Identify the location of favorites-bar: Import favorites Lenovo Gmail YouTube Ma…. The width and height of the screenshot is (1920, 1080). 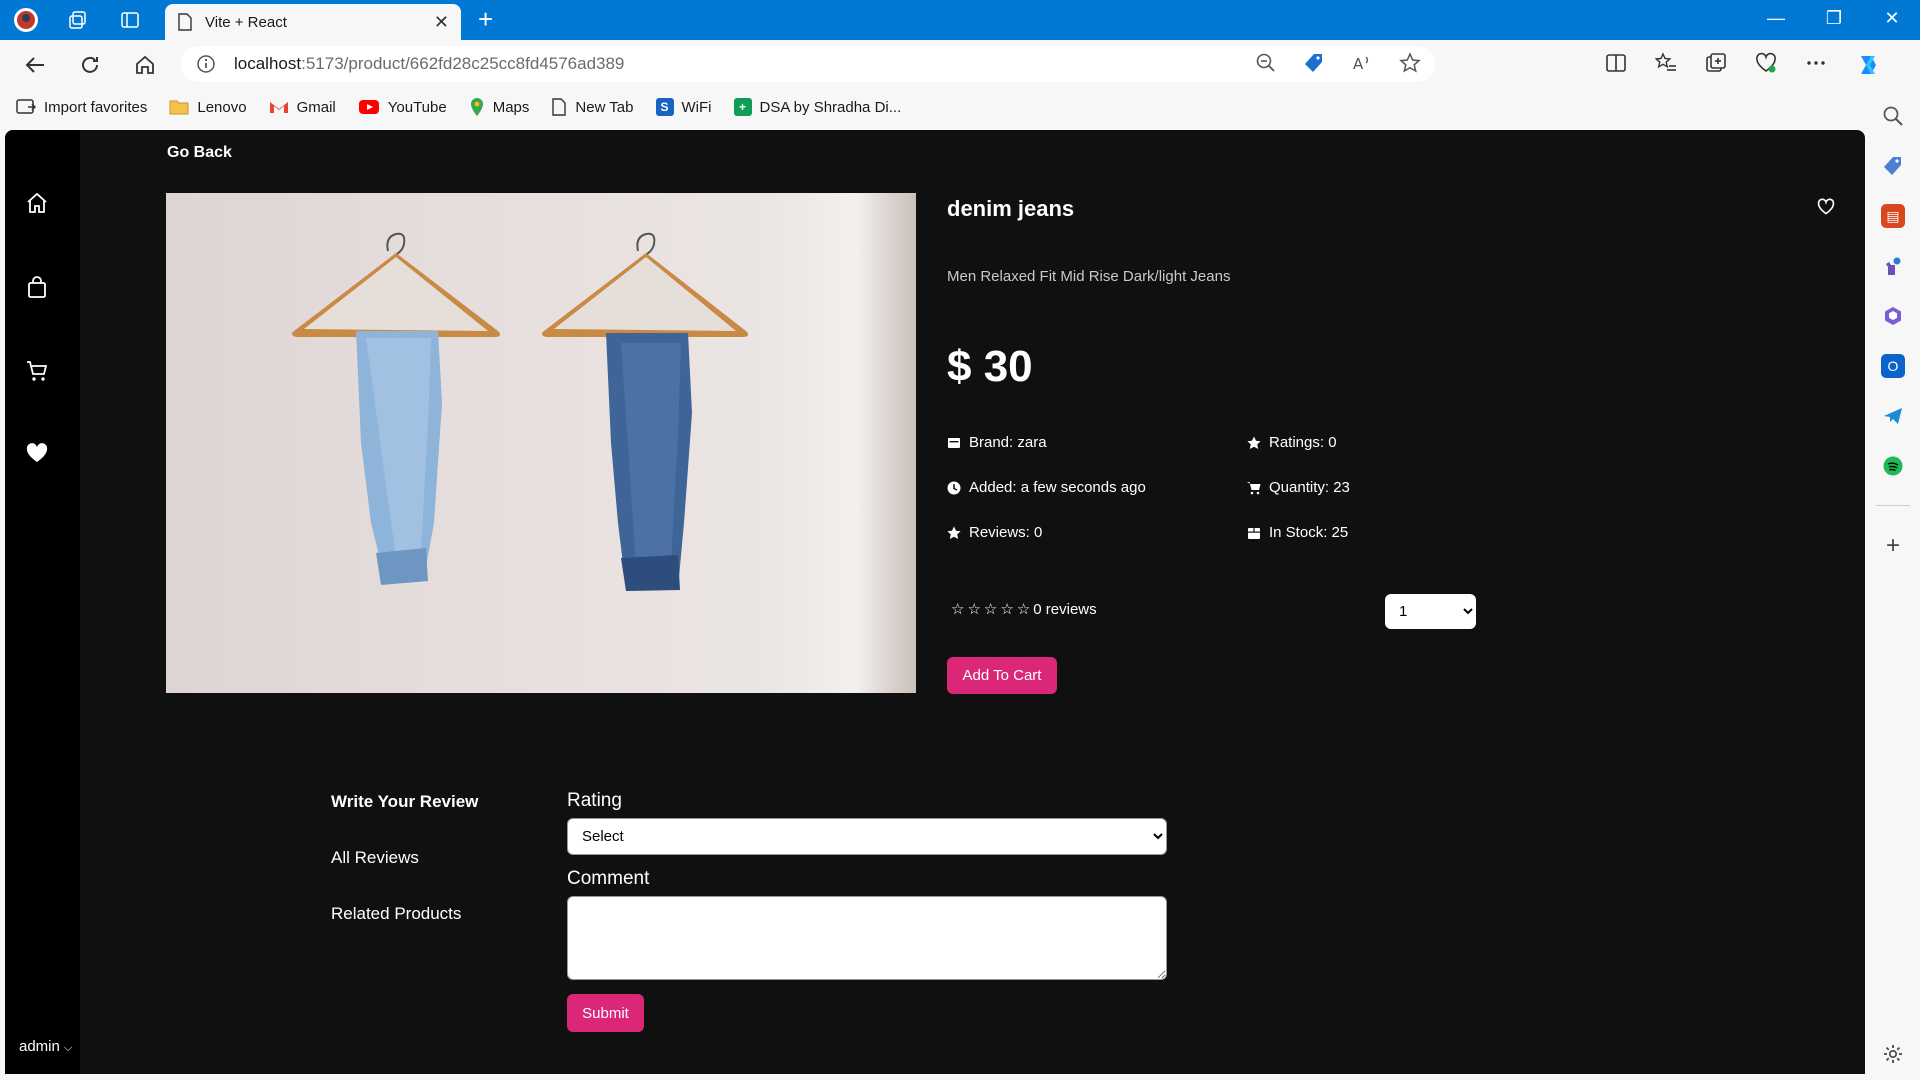
(960, 107).